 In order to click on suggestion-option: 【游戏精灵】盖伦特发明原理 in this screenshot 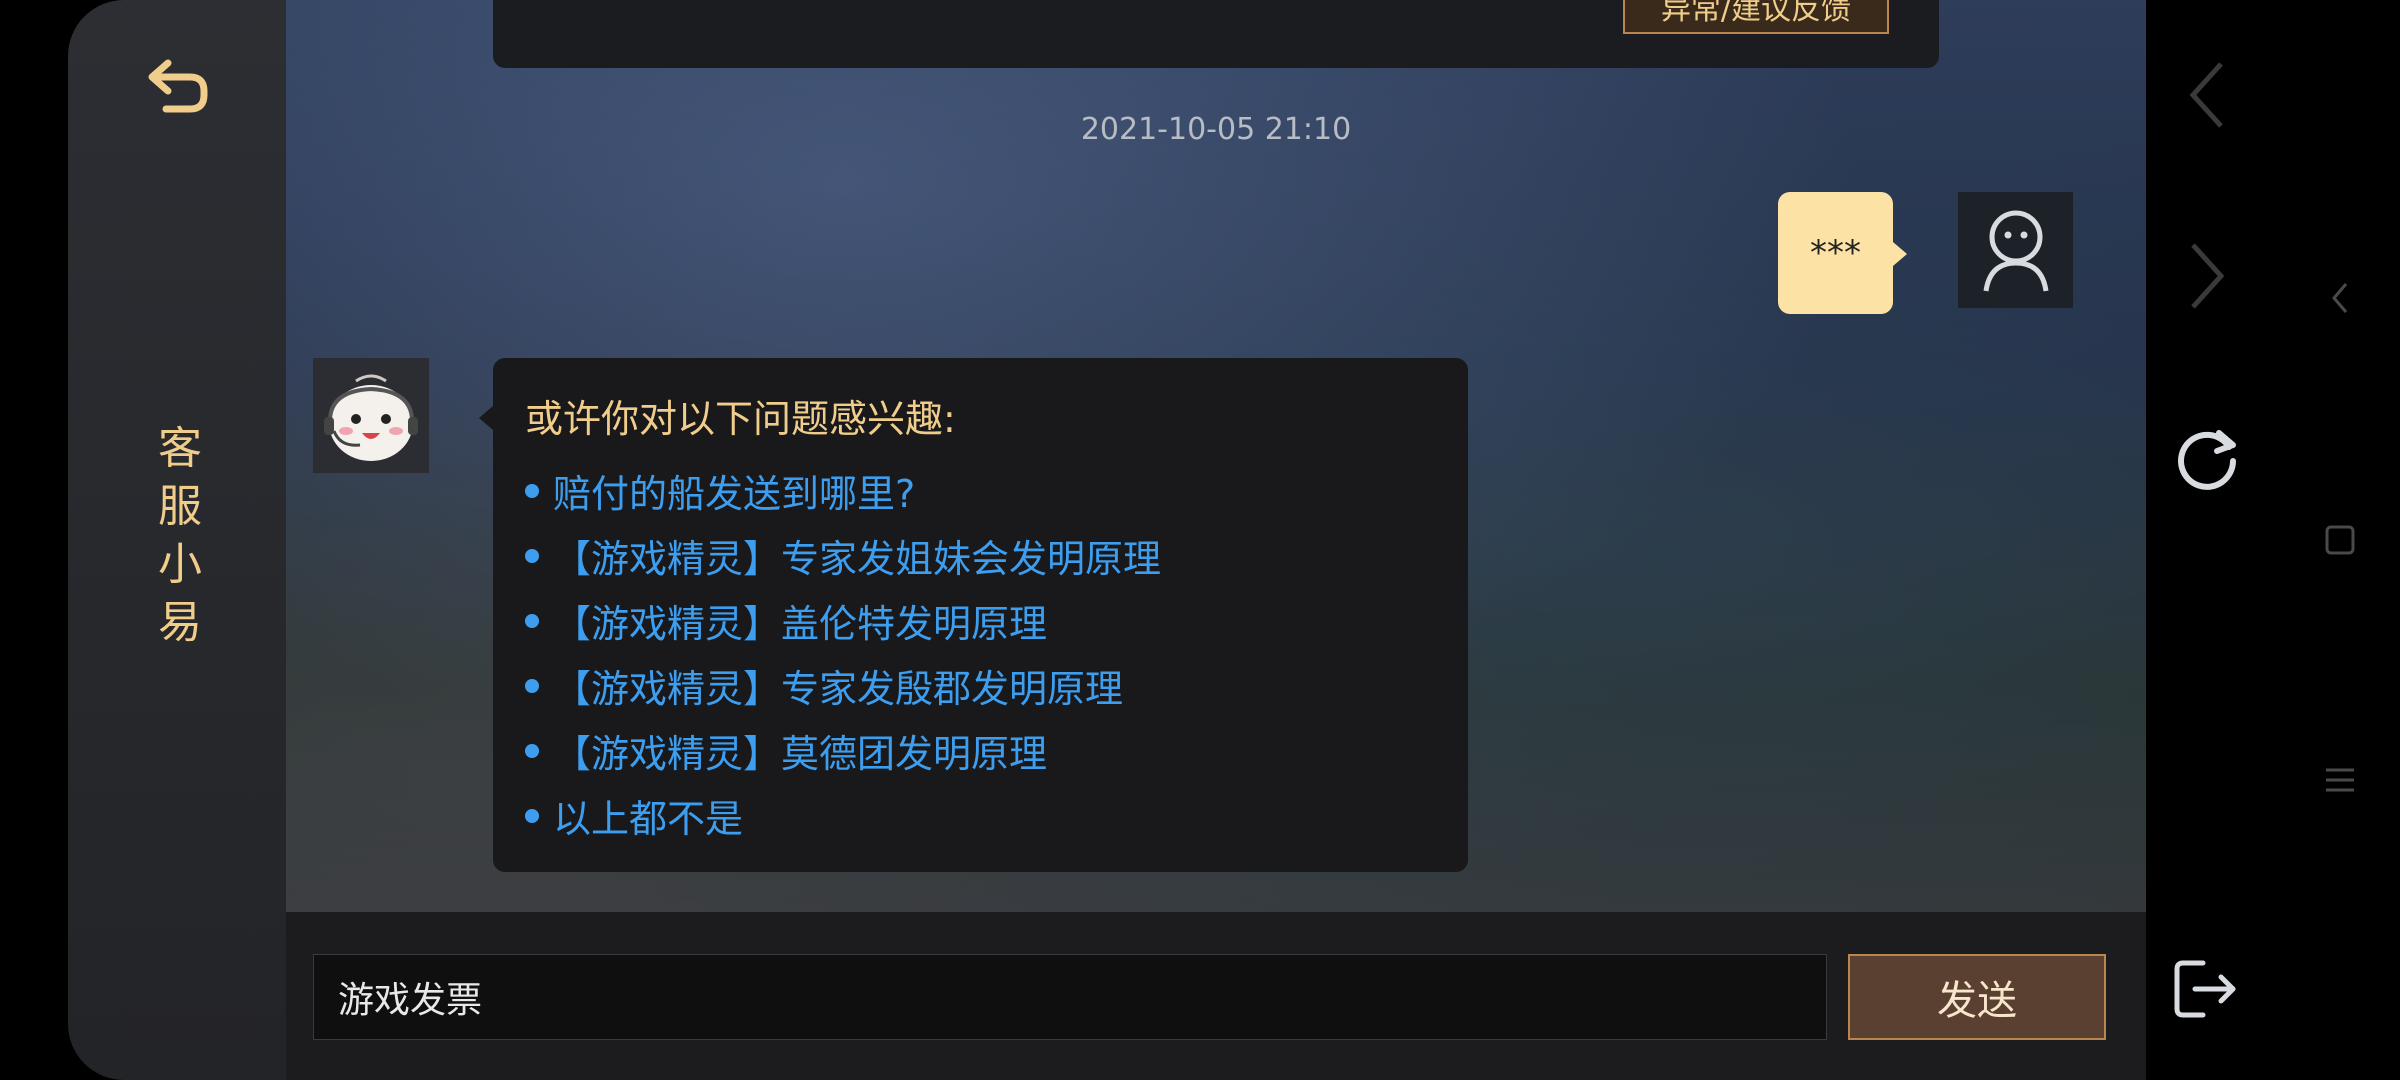, I will do `click(996, 620)`.